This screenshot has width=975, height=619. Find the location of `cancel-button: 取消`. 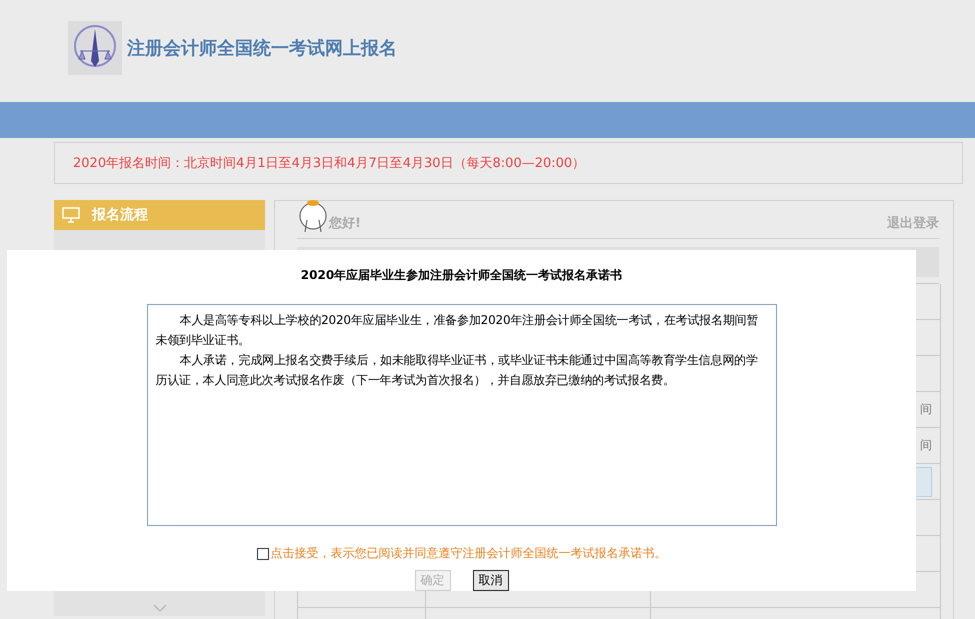

cancel-button: 取消 is located at coordinates (490, 580).